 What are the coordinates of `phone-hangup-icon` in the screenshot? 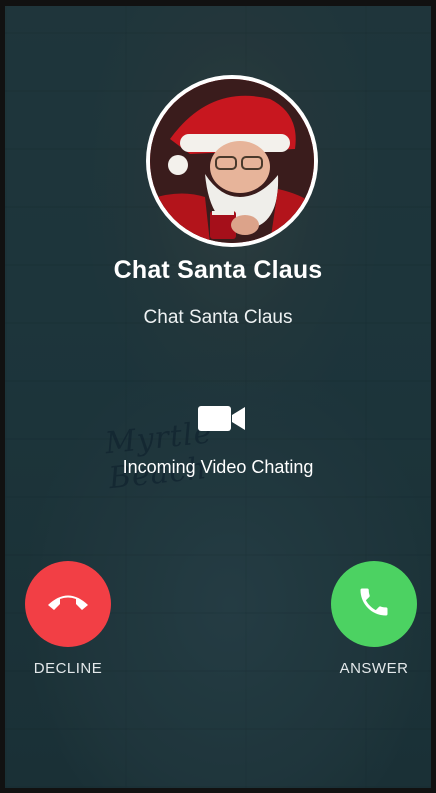 It's located at (68, 604).